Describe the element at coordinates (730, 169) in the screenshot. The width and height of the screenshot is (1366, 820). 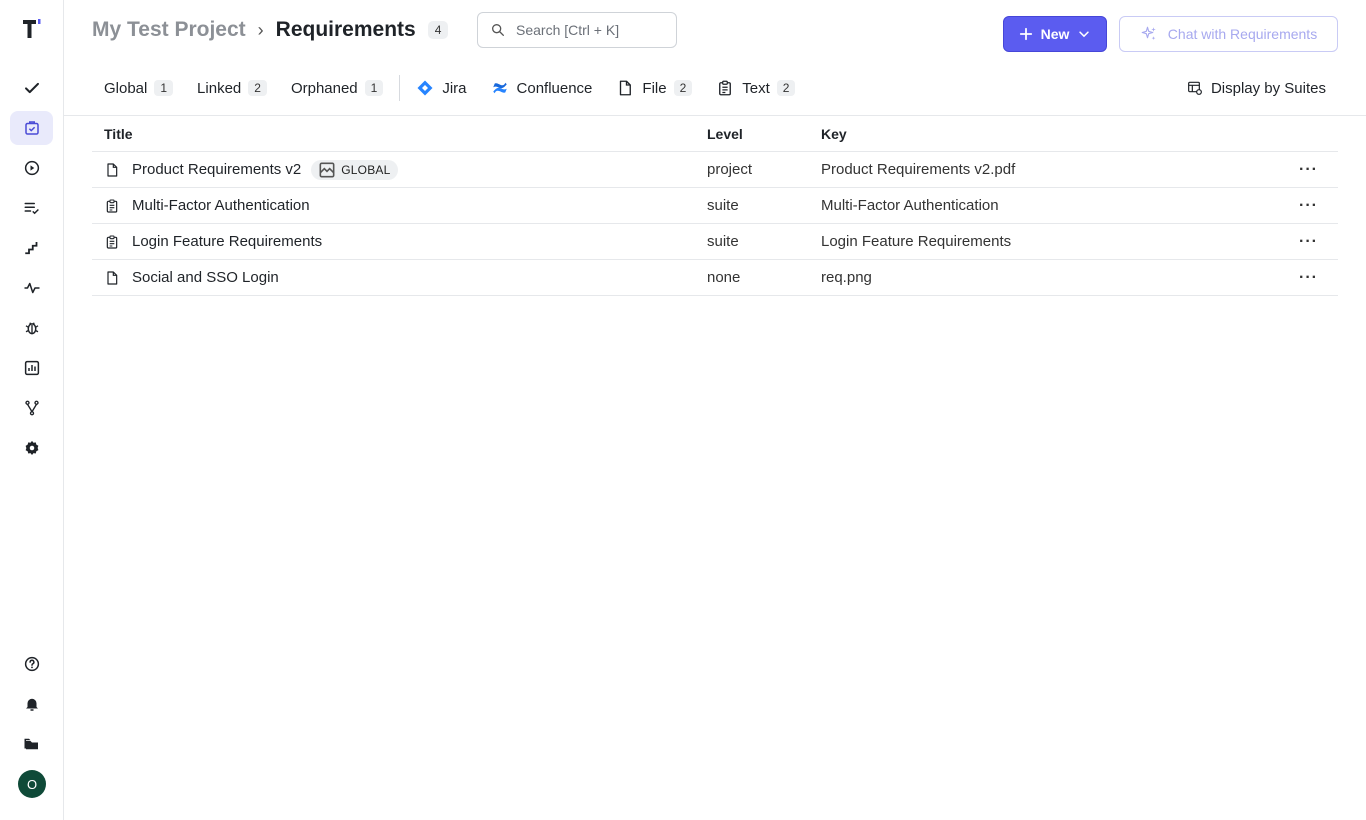
I see `requirement-level: project` at that location.